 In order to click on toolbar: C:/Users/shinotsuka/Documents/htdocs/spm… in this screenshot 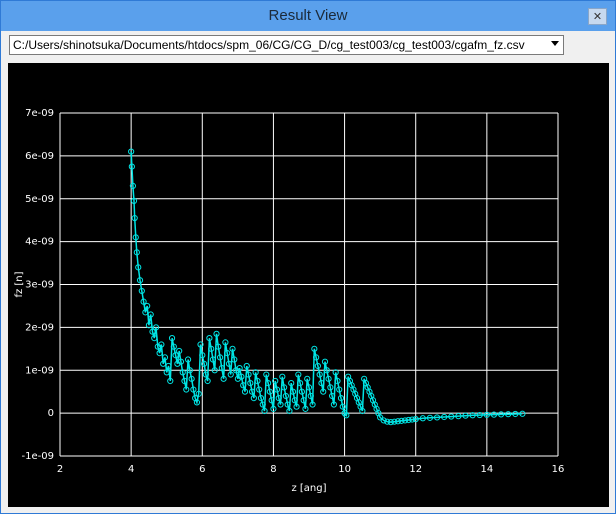, I will do `click(308, 45)`.